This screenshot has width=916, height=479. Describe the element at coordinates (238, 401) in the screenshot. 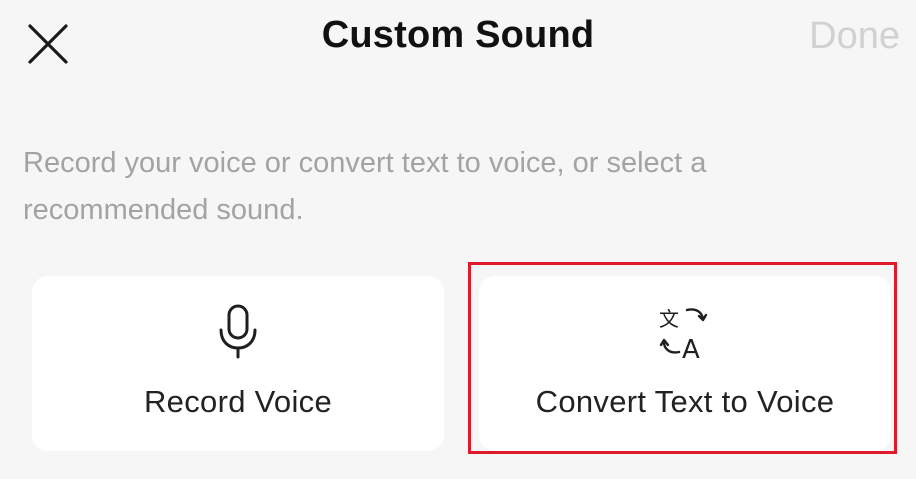

I see `record-voice-label: Record Voice` at that location.